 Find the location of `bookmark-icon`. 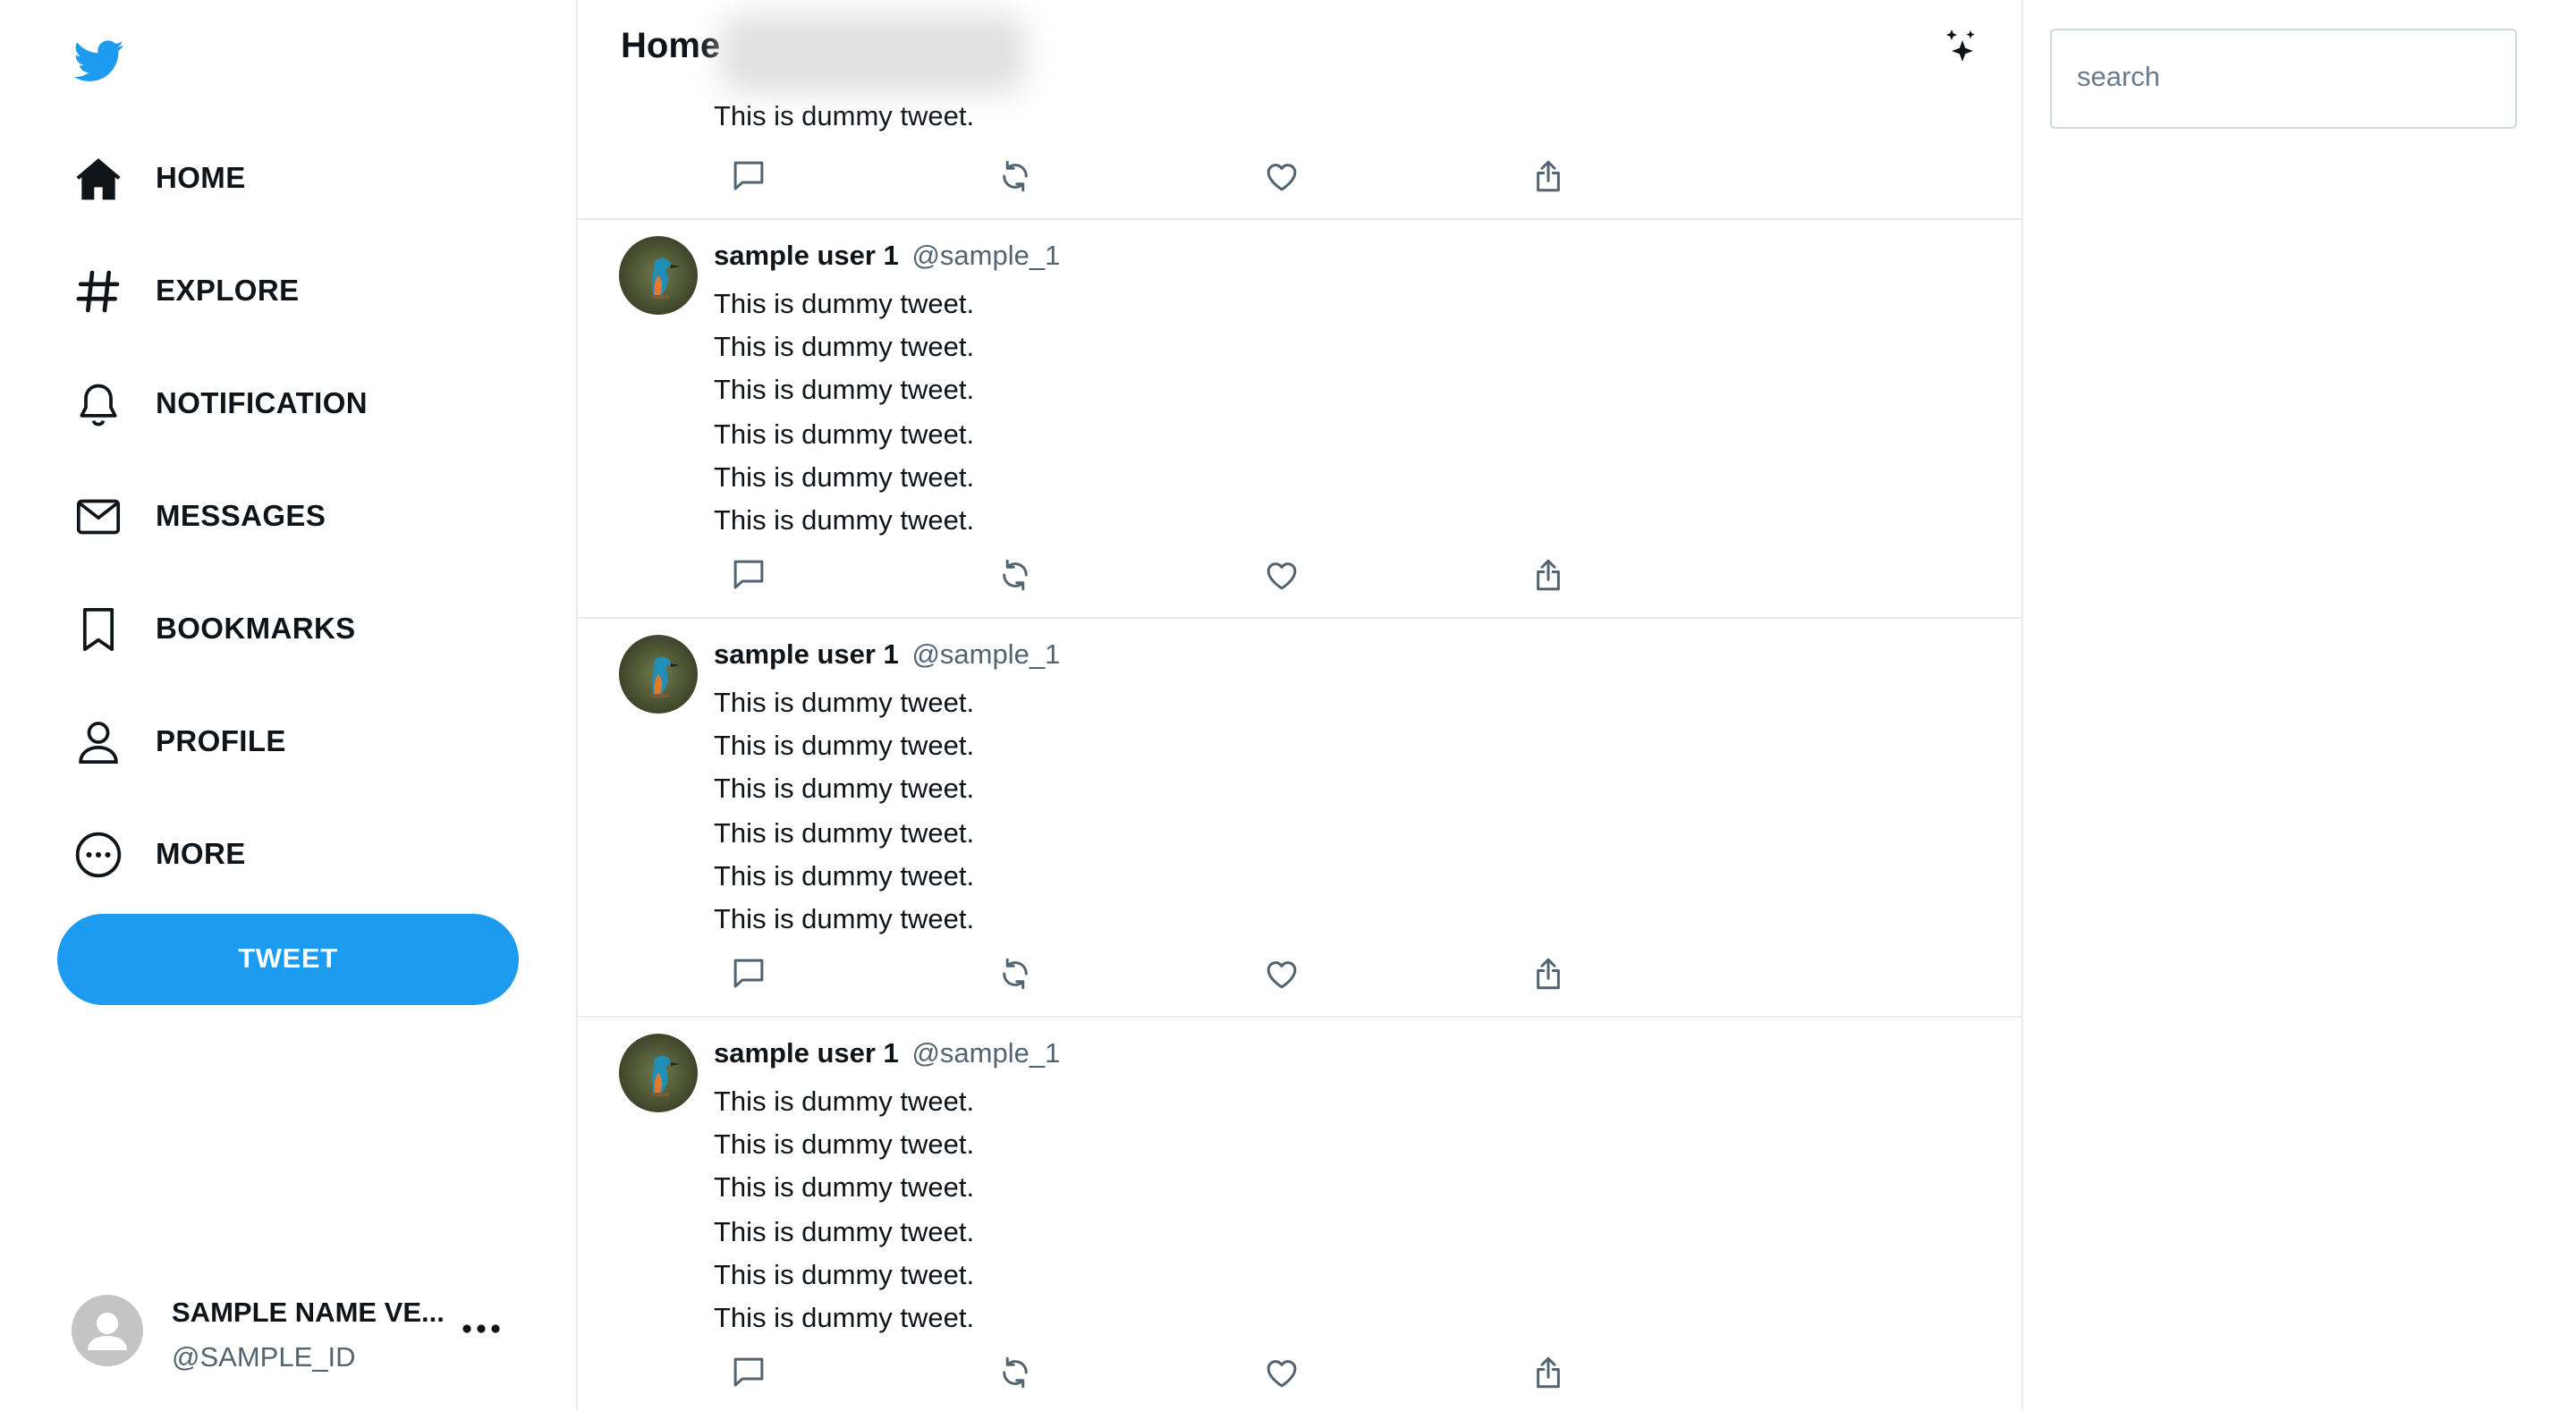

bookmark-icon is located at coordinates (98, 629).